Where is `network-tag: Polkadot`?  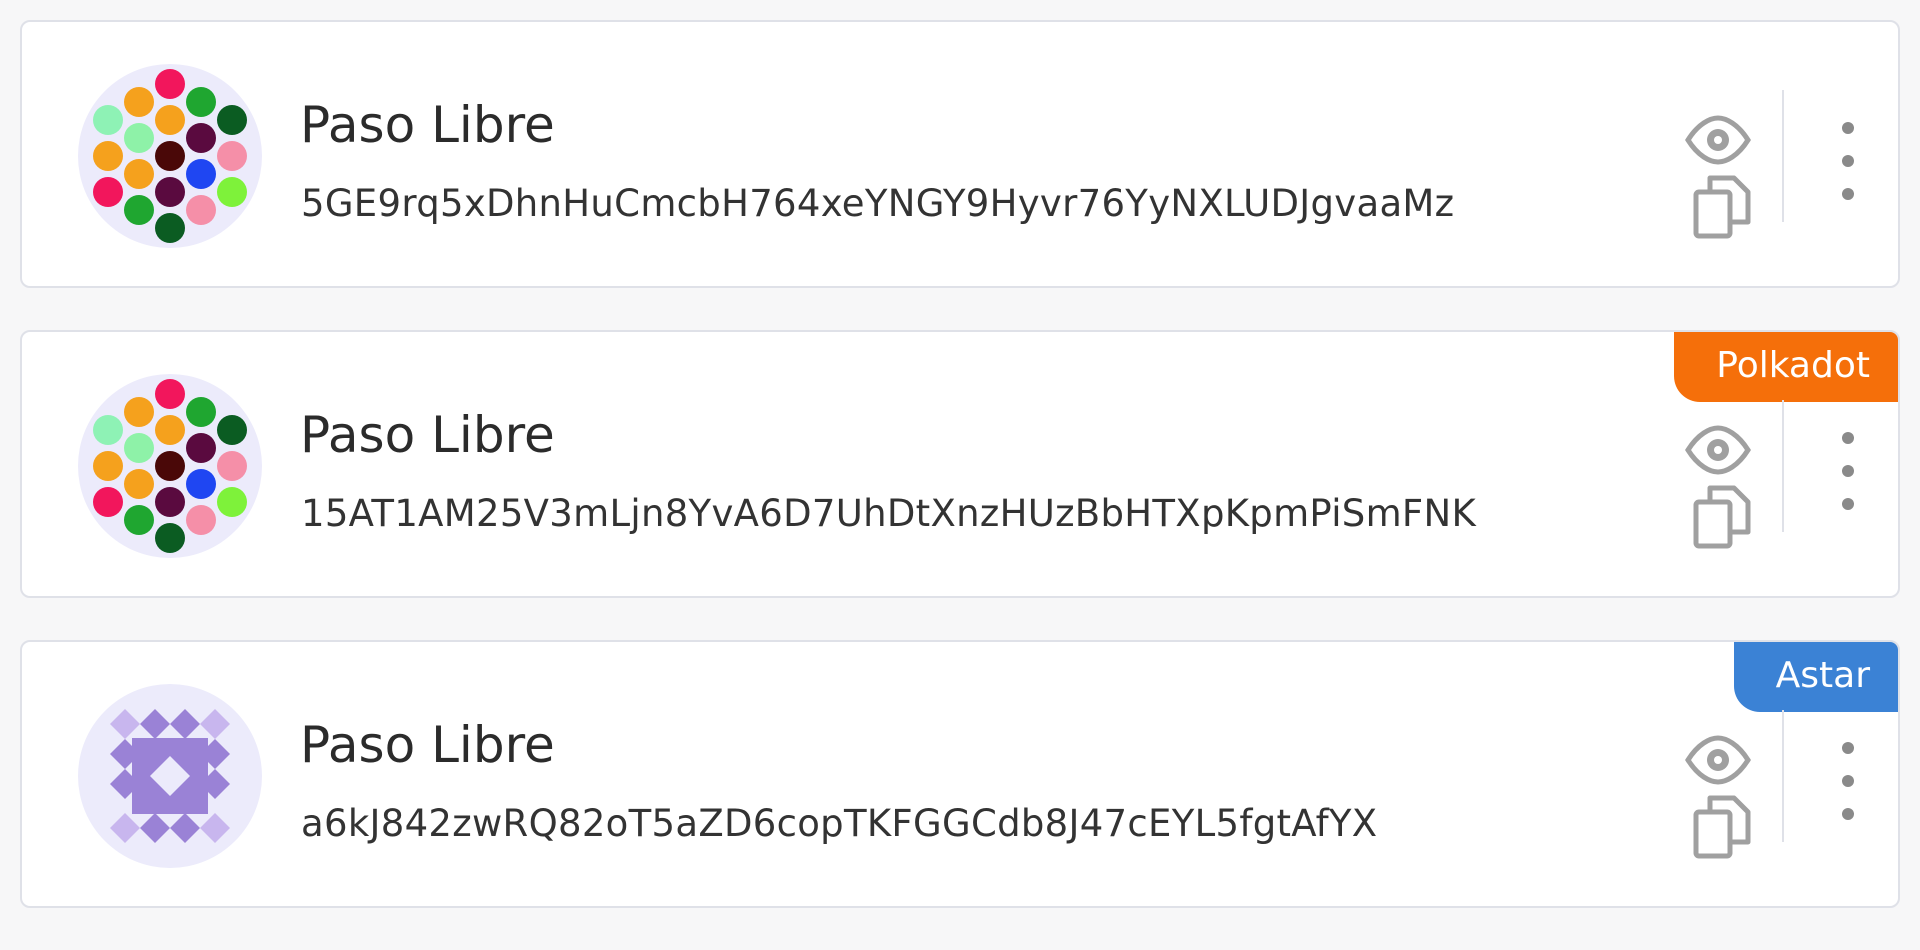 network-tag: Polkadot is located at coordinates (1786, 367).